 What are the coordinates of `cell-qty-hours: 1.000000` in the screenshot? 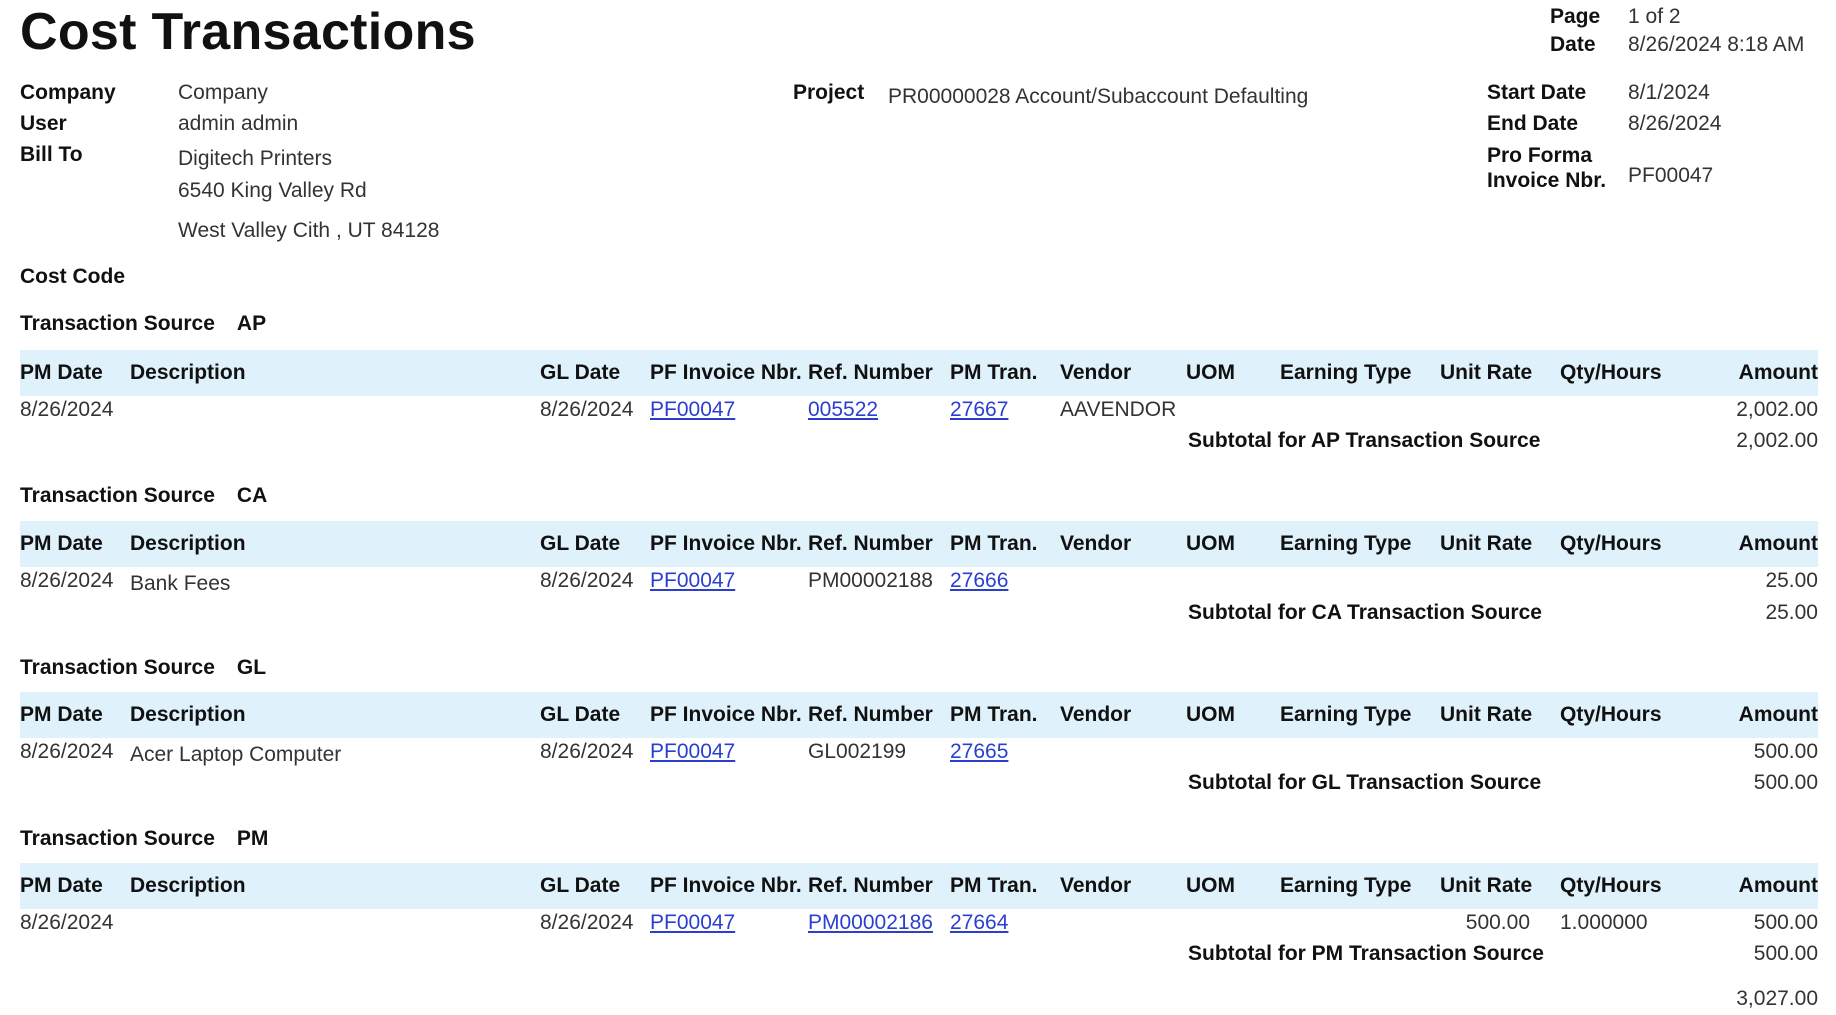 It's located at (1604, 922).